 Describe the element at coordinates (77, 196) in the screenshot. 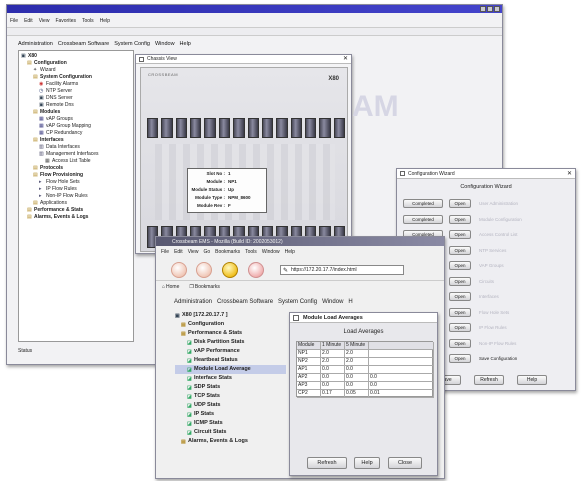

I see `tree-item: ▸ Non-IP Flow Rules` at that location.